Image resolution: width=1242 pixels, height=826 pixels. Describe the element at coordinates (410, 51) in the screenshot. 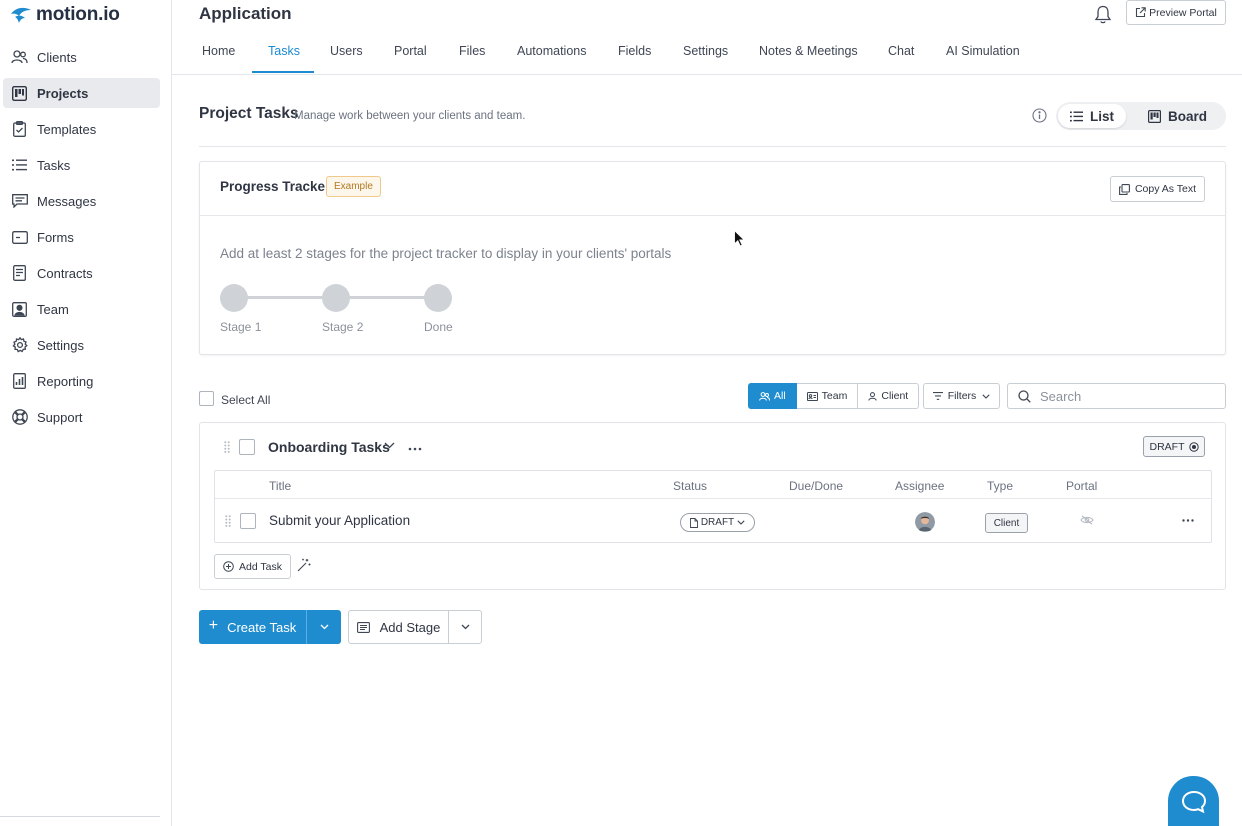

I see `tab-portal: Portal` at that location.